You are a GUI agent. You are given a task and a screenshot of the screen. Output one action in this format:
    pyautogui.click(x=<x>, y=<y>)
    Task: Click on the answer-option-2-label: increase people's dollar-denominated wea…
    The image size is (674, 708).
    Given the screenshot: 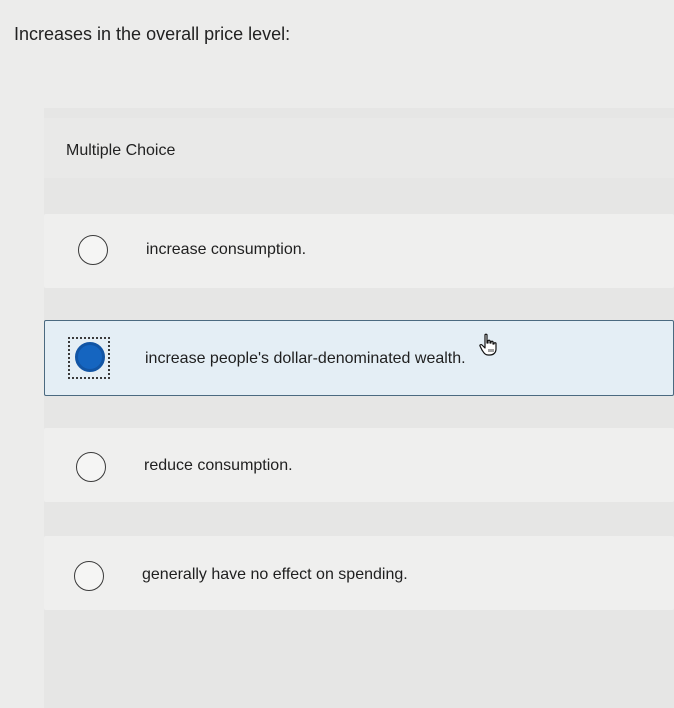 What is the action you would take?
    pyautogui.click(x=305, y=358)
    